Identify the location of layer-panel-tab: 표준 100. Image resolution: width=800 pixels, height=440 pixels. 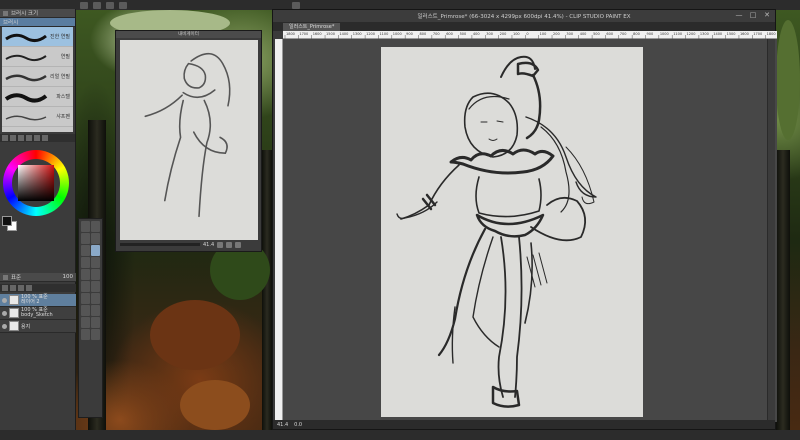
(38, 277).